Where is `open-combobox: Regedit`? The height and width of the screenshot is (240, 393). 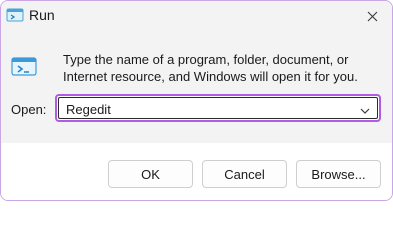 open-combobox: Regedit is located at coordinates (218, 108).